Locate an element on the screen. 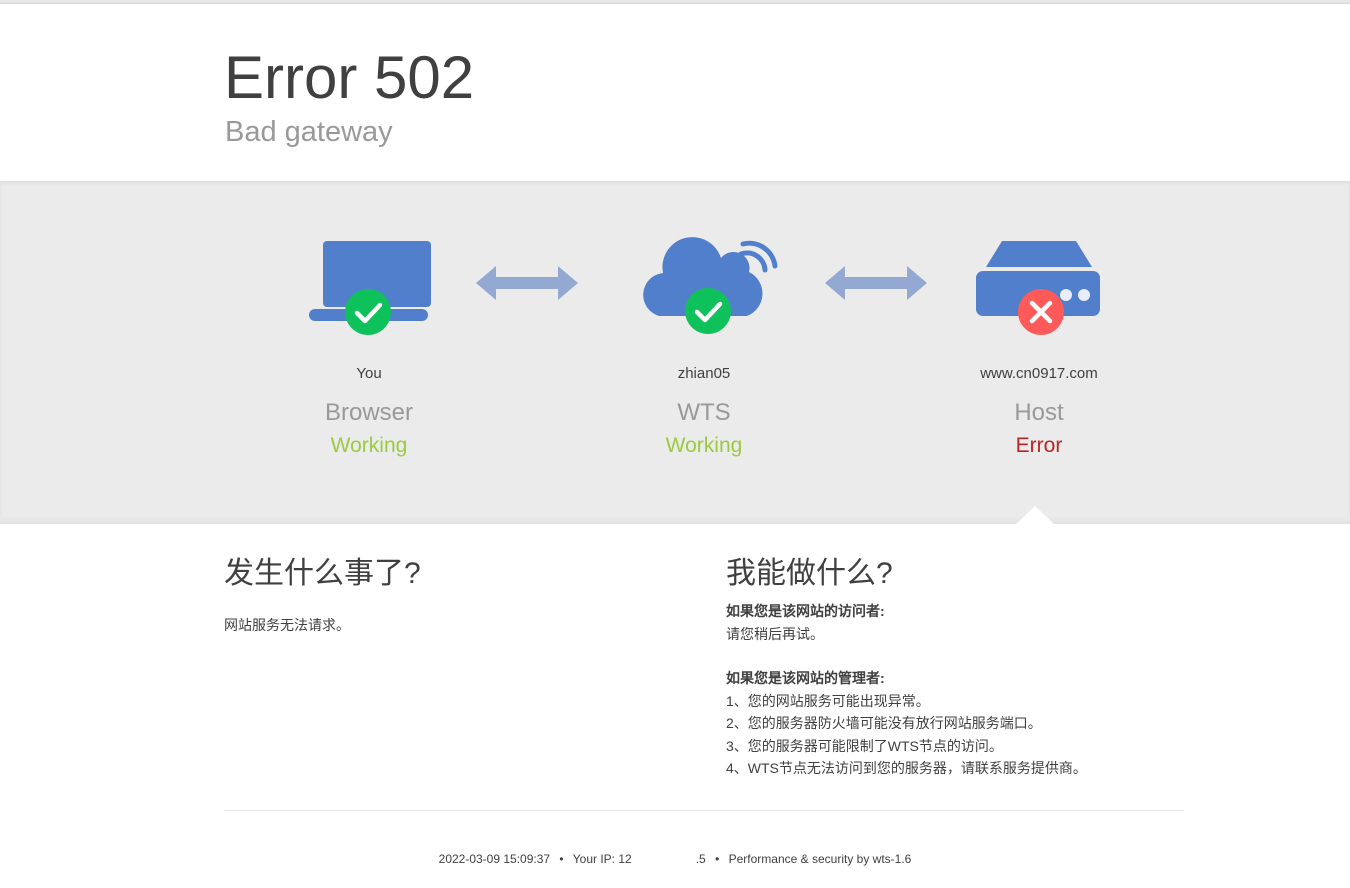  footer-divider is located at coordinates (704, 810).